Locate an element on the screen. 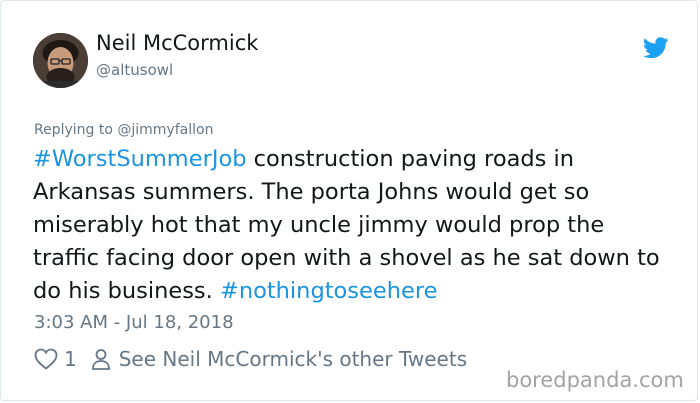  hashtag-link: #nothingtoseehere is located at coordinates (328, 291).